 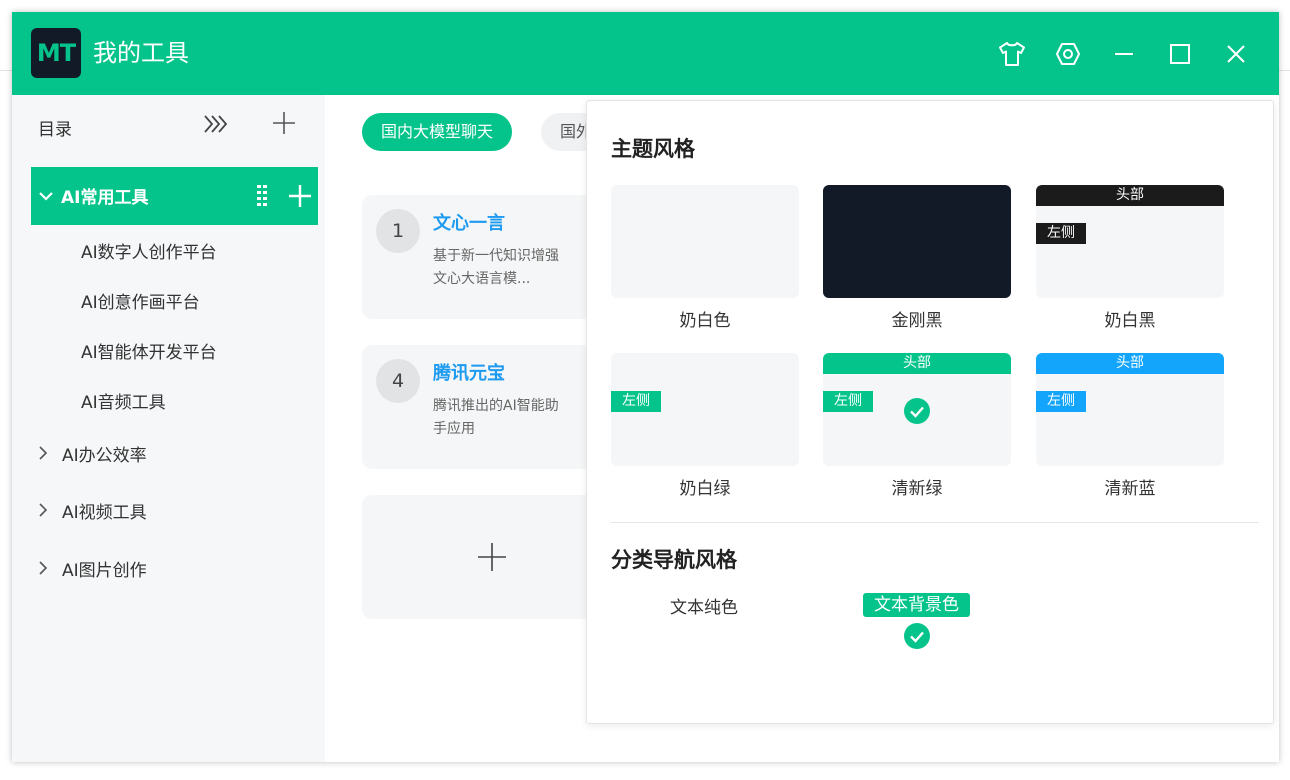 I want to click on theme-option-fresh-green: 头部 左侧 清新绿, so click(x=917, y=426).